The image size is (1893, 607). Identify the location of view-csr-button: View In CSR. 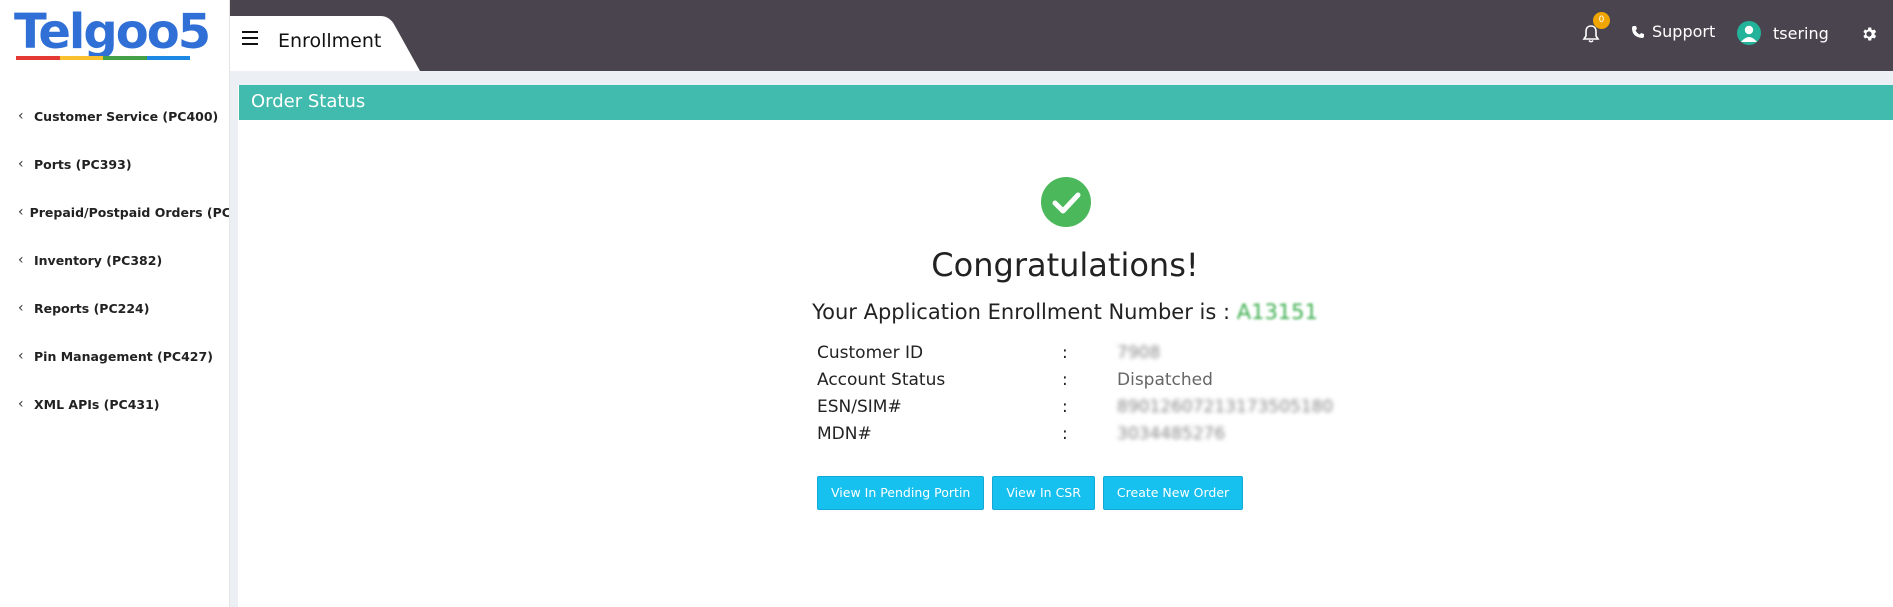
(1043, 493).